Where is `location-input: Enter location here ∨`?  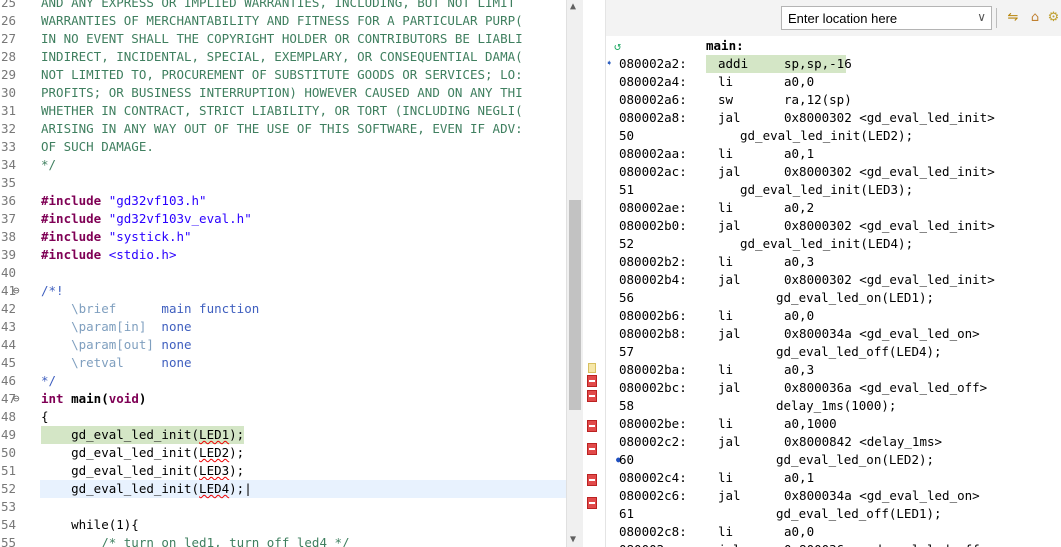 location-input: Enter location here ∨ is located at coordinates (886, 18).